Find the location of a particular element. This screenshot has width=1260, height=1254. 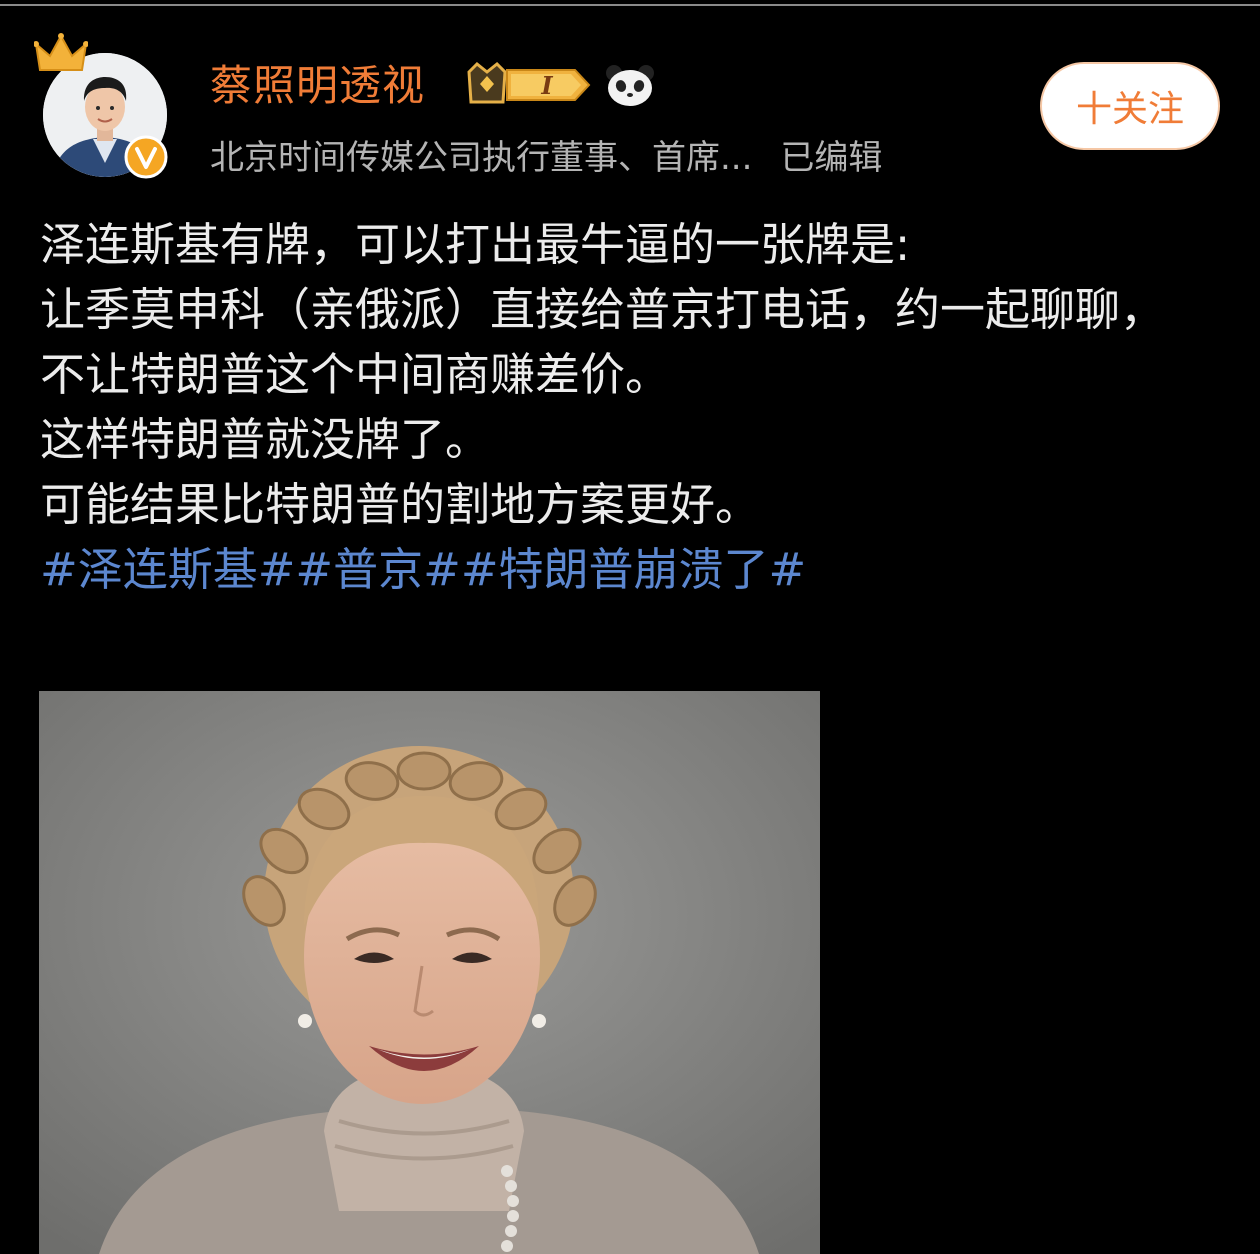

hashtag-link: #特朗普崩溃了# is located at coordinates (633, 569).